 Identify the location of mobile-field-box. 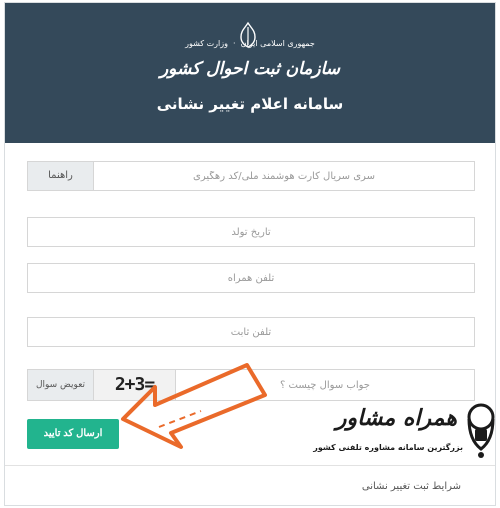
(251, 278).